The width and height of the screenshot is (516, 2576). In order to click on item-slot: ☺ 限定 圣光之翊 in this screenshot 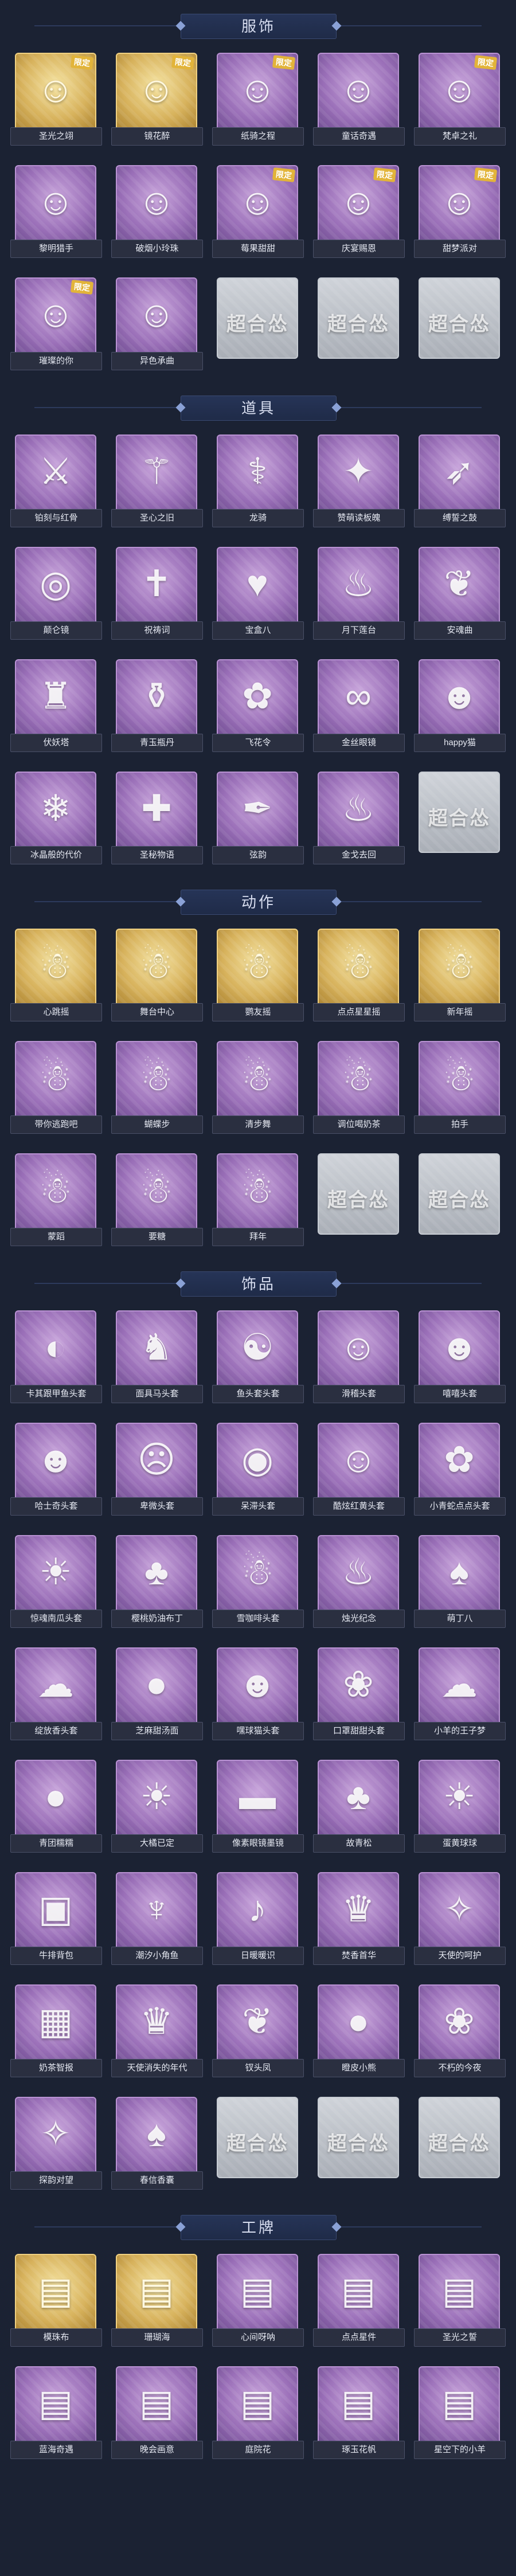, I will do `click(56, 99)`.